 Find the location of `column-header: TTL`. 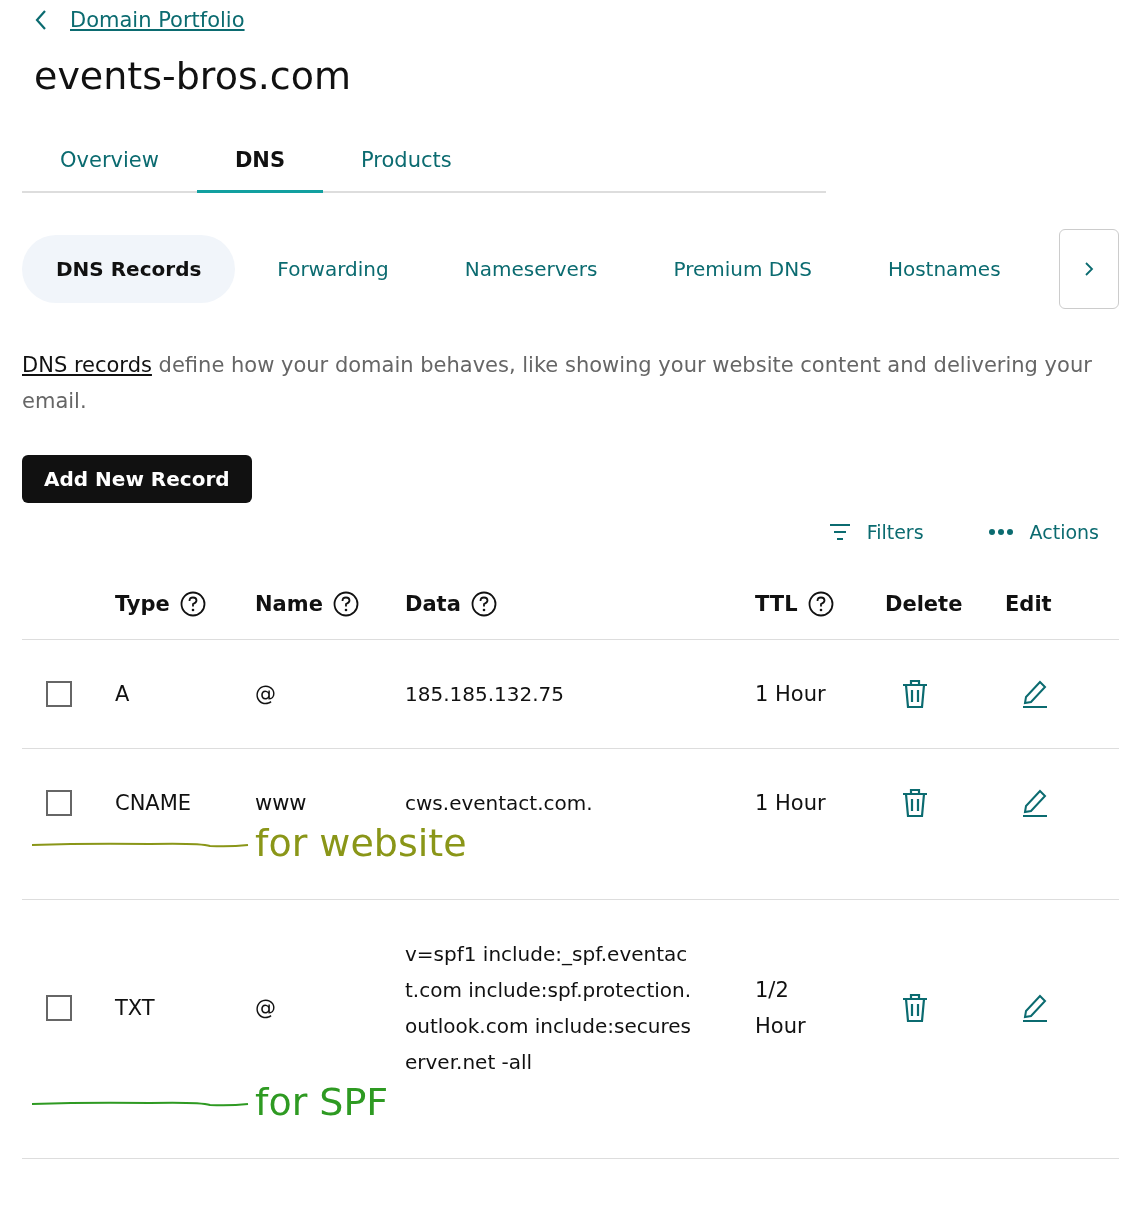

column-header: TTL is located at coordinates (776, 604).